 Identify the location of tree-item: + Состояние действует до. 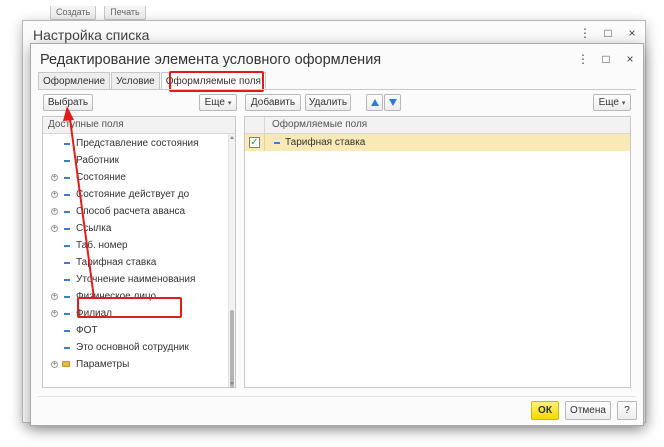
(134, 194).